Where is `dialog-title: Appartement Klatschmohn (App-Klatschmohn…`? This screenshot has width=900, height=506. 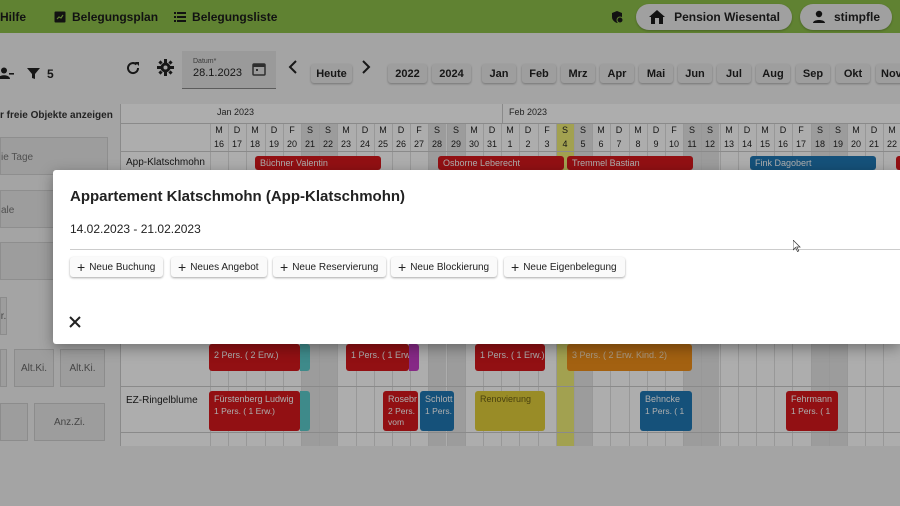 dialog-title: Appartement Klatschmohn (App-Klatschmohn… is located at coordinates (238, 196).